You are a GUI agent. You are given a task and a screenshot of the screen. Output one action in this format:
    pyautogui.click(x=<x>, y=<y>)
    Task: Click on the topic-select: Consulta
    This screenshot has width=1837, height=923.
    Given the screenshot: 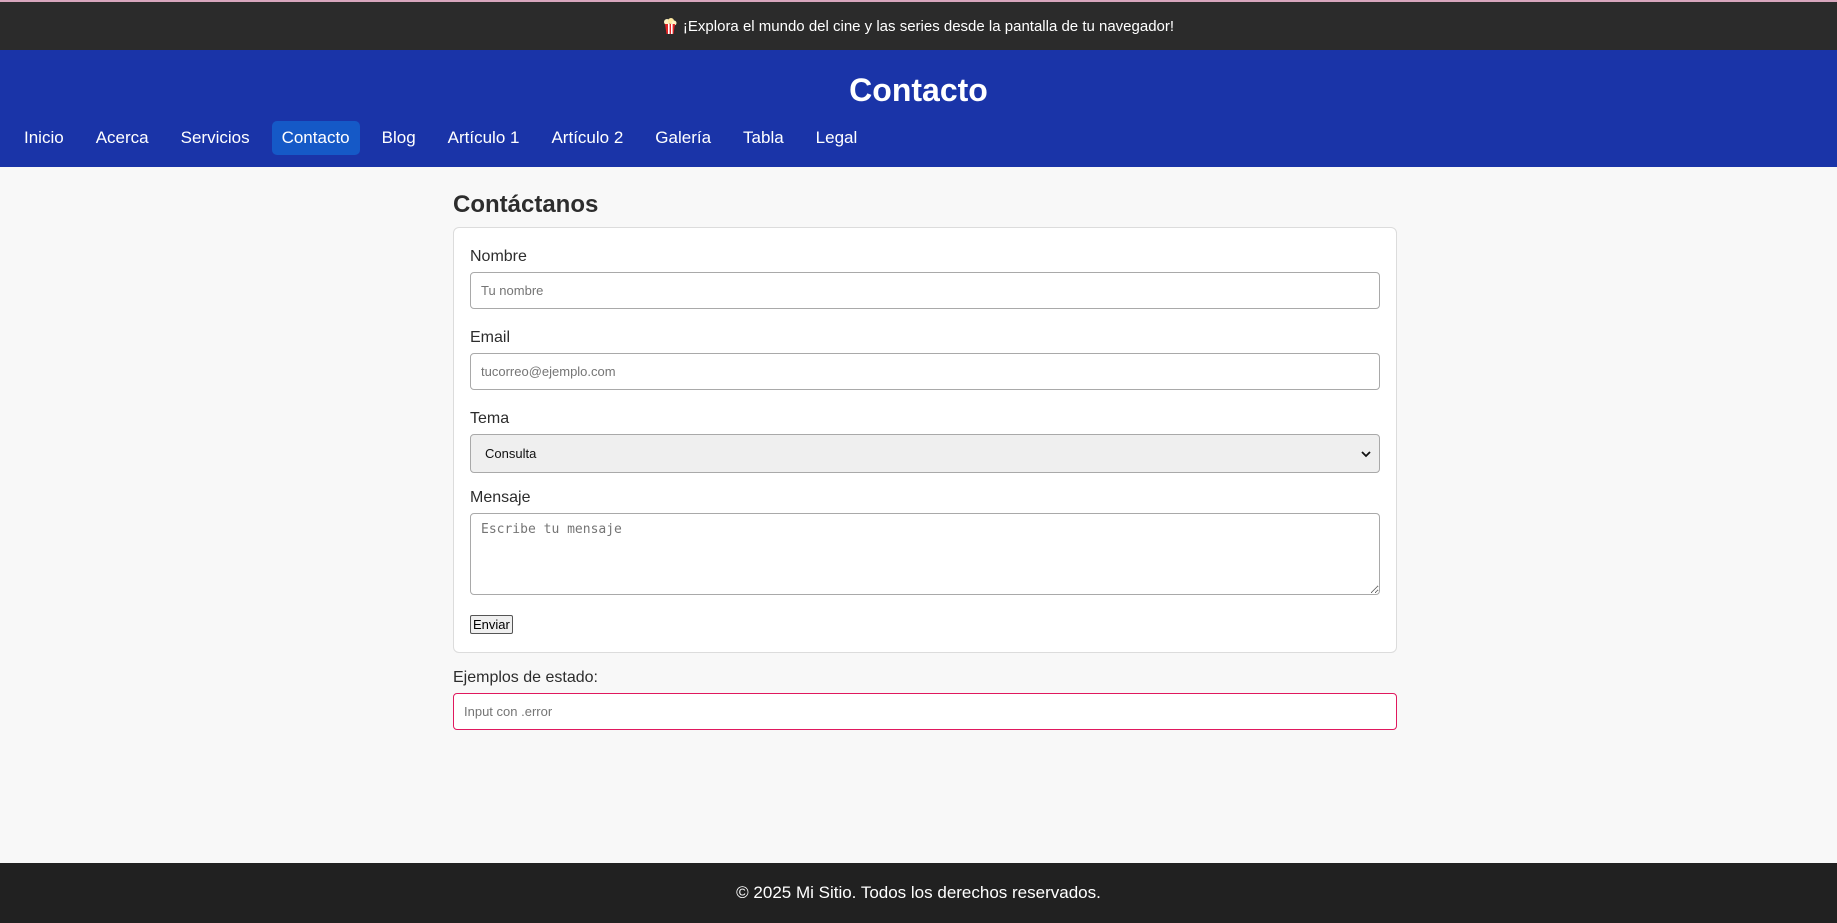 What is the action you would take?
    pyautogui.click(x=925, y=453)
    